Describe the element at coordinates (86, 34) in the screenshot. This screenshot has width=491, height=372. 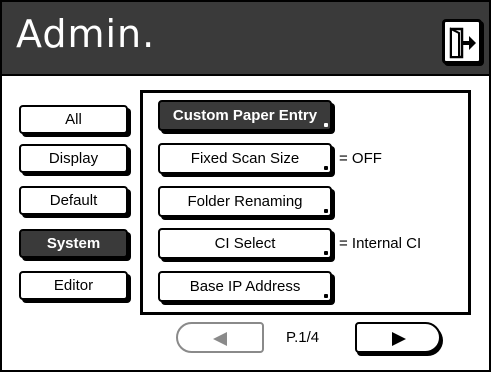
I see `page-title: Admin.` at that location.